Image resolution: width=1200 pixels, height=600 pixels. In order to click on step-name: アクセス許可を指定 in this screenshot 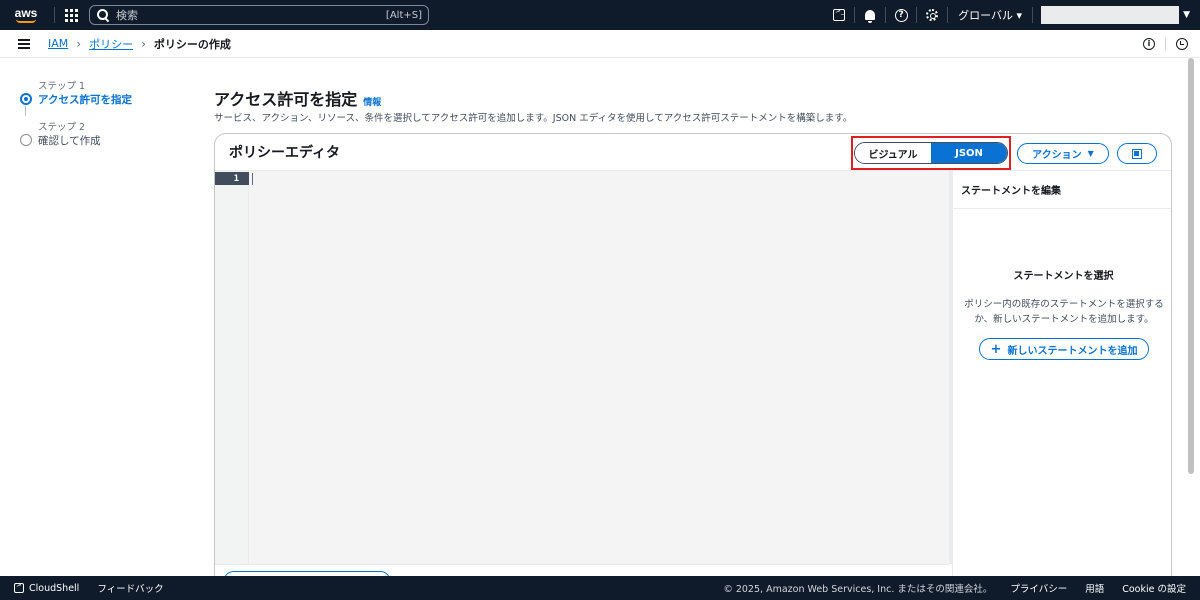, I will do `click(85, 100)`.